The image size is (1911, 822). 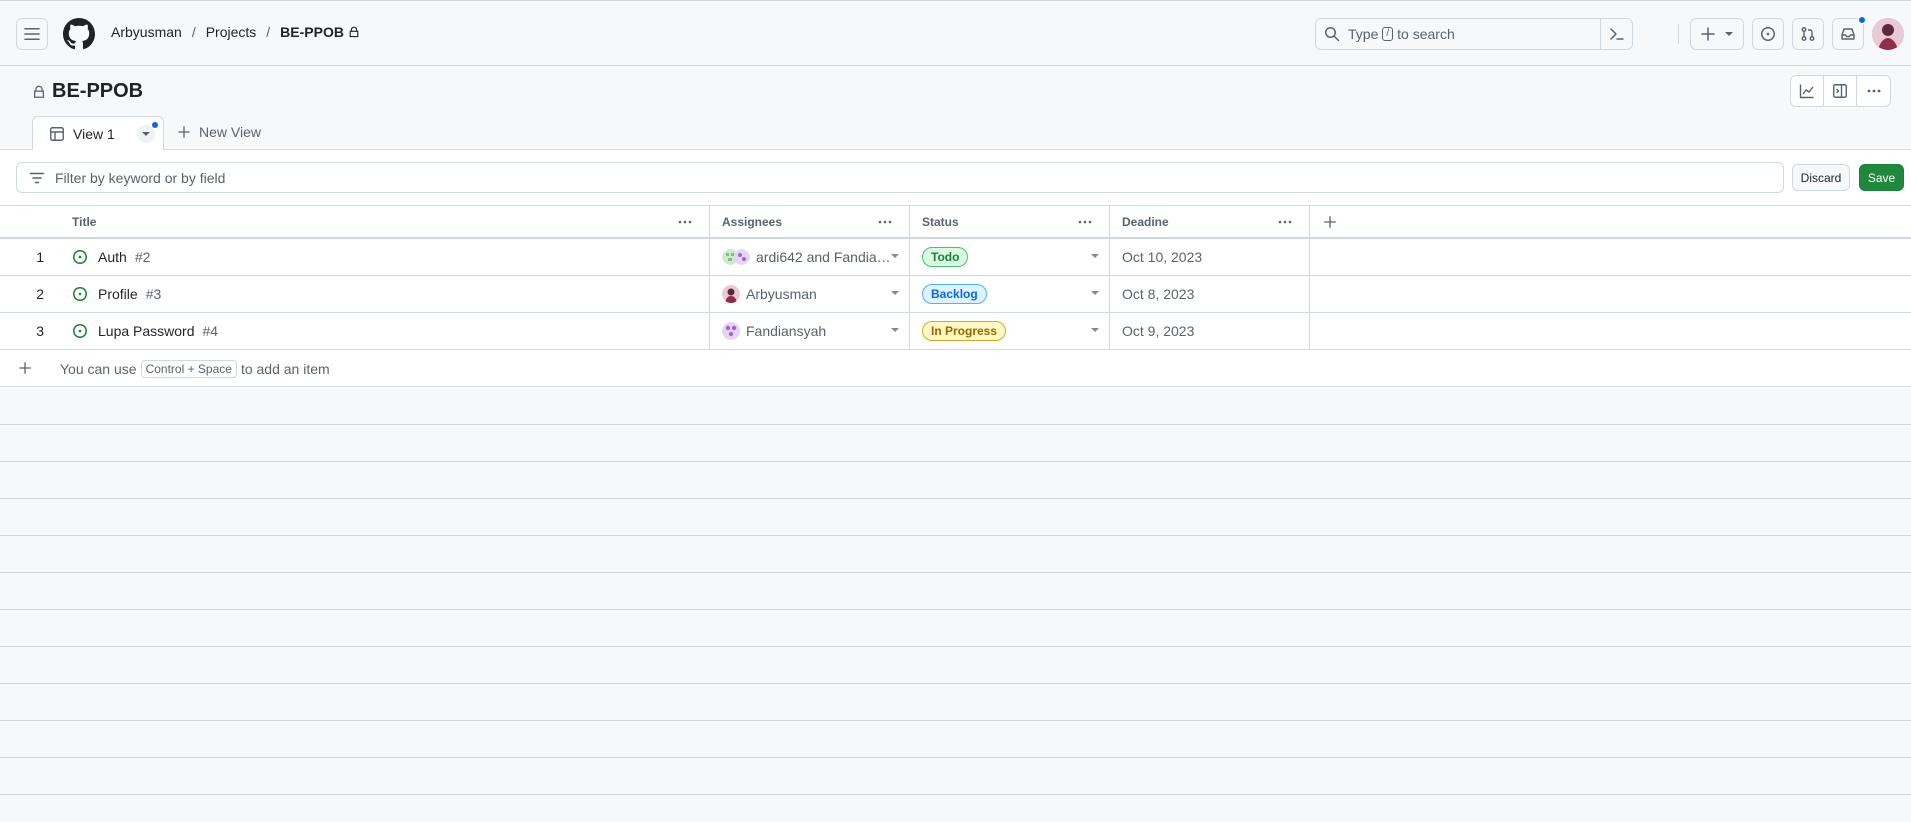 I want to click on menu-button, so click(x=32, y=34).